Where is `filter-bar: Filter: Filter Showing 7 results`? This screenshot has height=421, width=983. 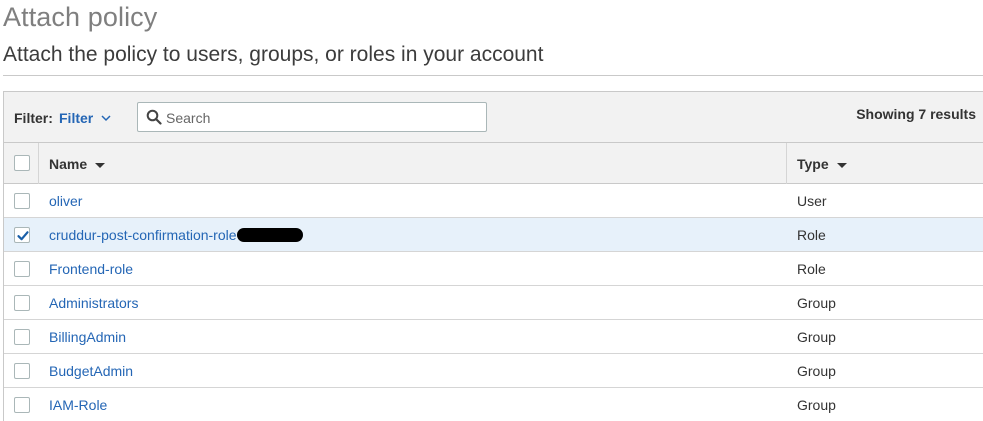 filter-bar: Filter: Filter Showing 7 results is located at coordinates (493, 117).